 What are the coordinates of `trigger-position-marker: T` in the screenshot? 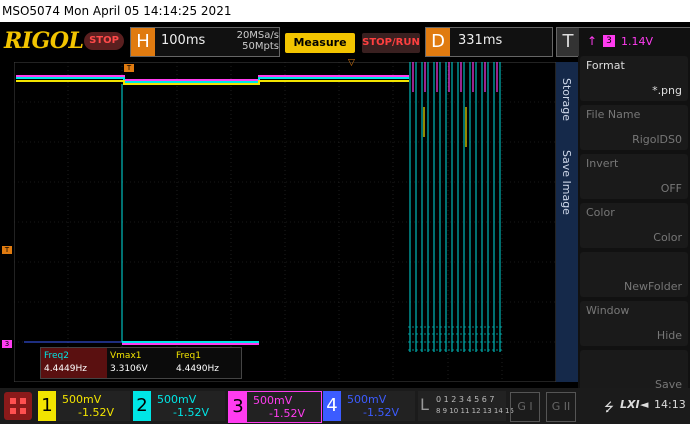 It's located at (129, 68).